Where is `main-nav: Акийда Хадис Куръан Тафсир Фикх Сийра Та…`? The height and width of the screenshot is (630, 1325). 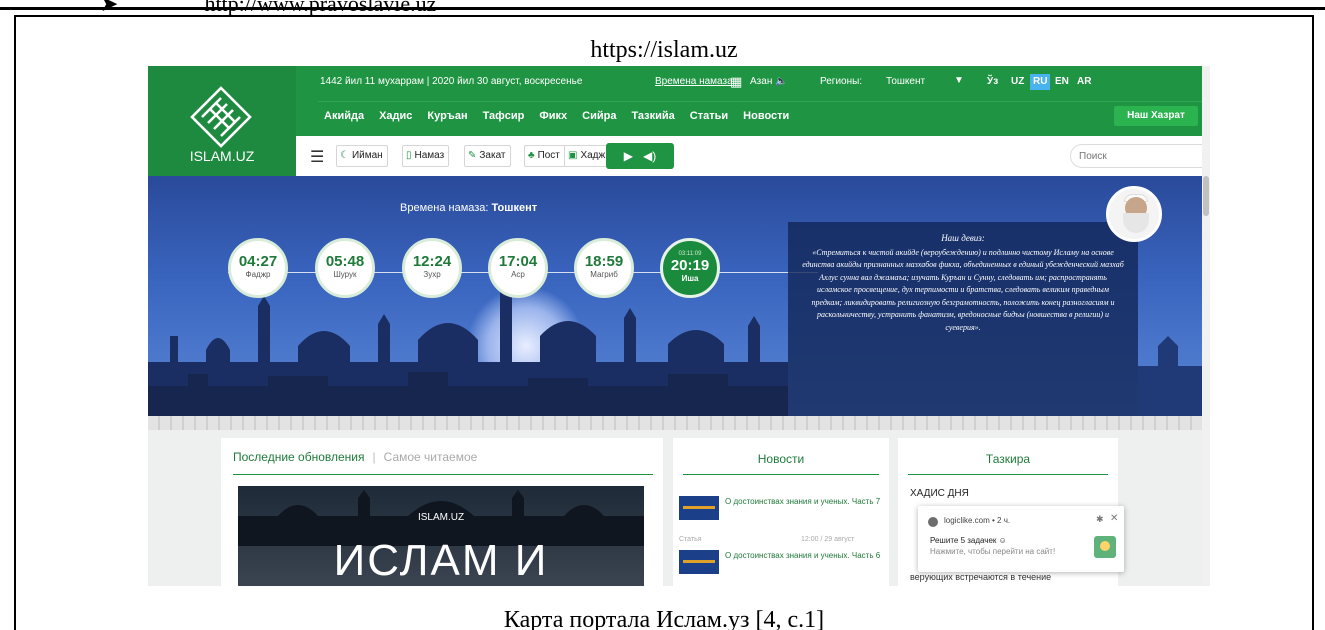 main-nav: Акийда Хадис Куръан Тафсир Фикх Сийра Та… is located at coordinates (564, 116).